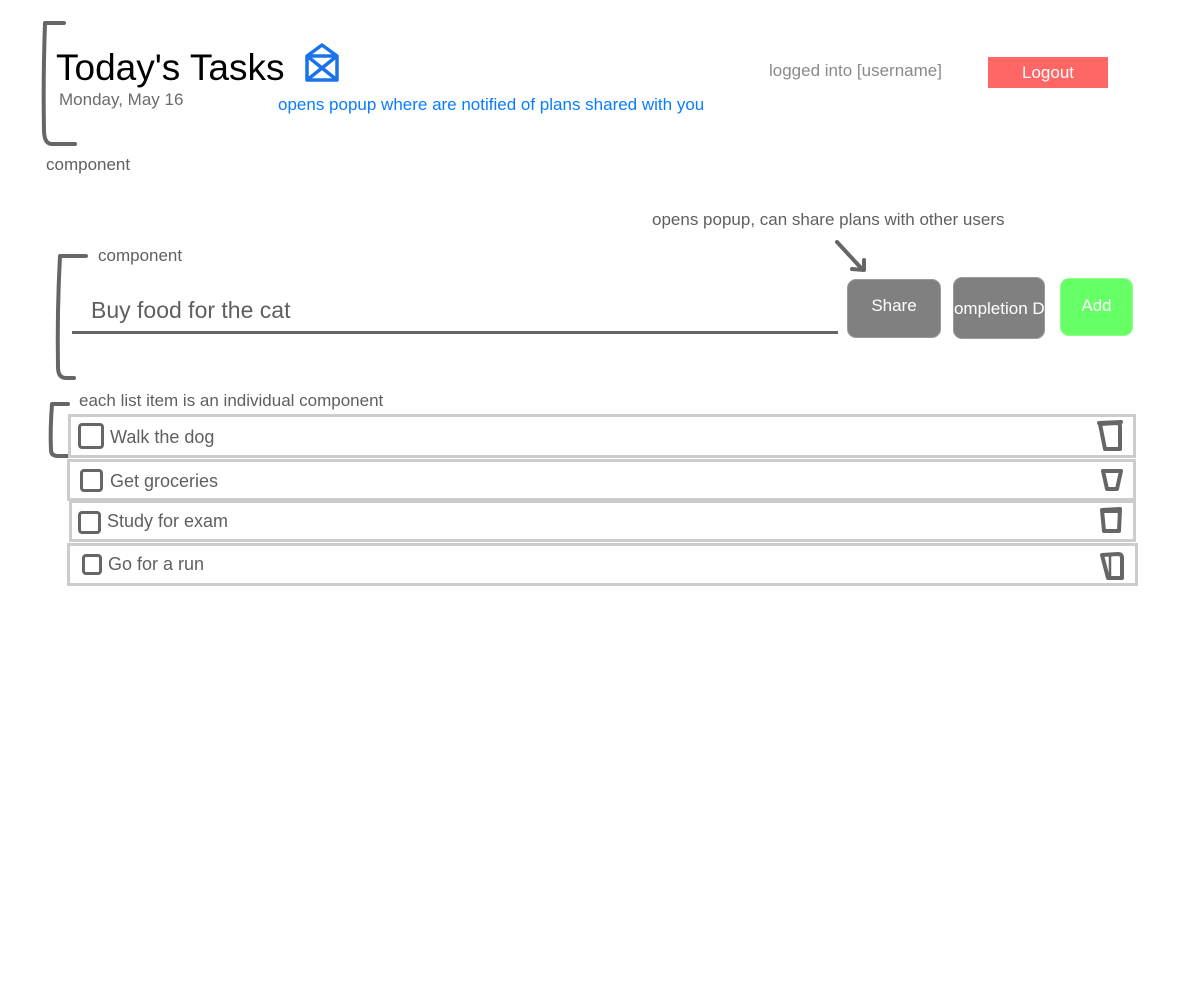 The image size is (1200, 1000). What do you see at coordinates (170, 67) in the screenshot?
I see `page-title: Today's Tasks` at bounding box center [170, 67].